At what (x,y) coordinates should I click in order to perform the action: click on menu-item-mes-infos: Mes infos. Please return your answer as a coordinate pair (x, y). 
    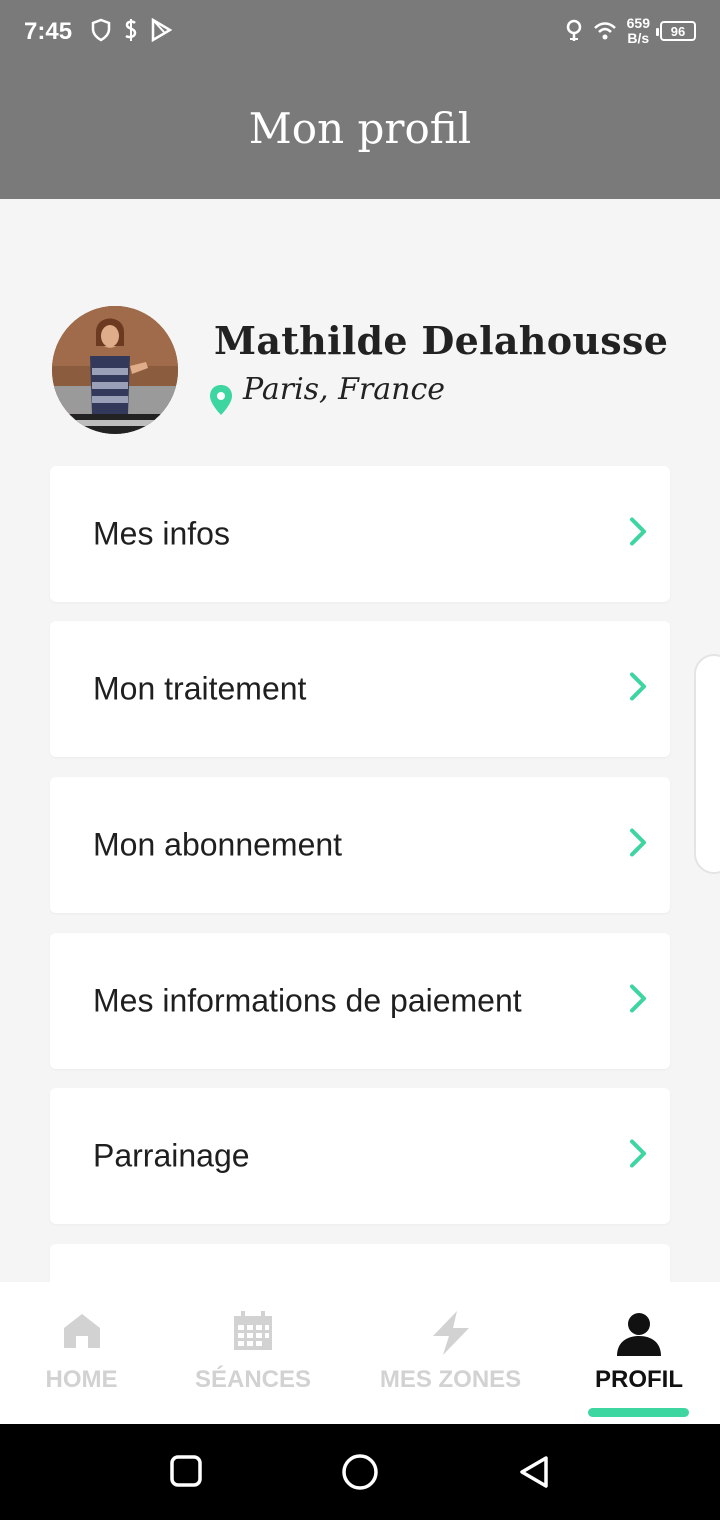
    Looking at the image, I should click on (360, 534).